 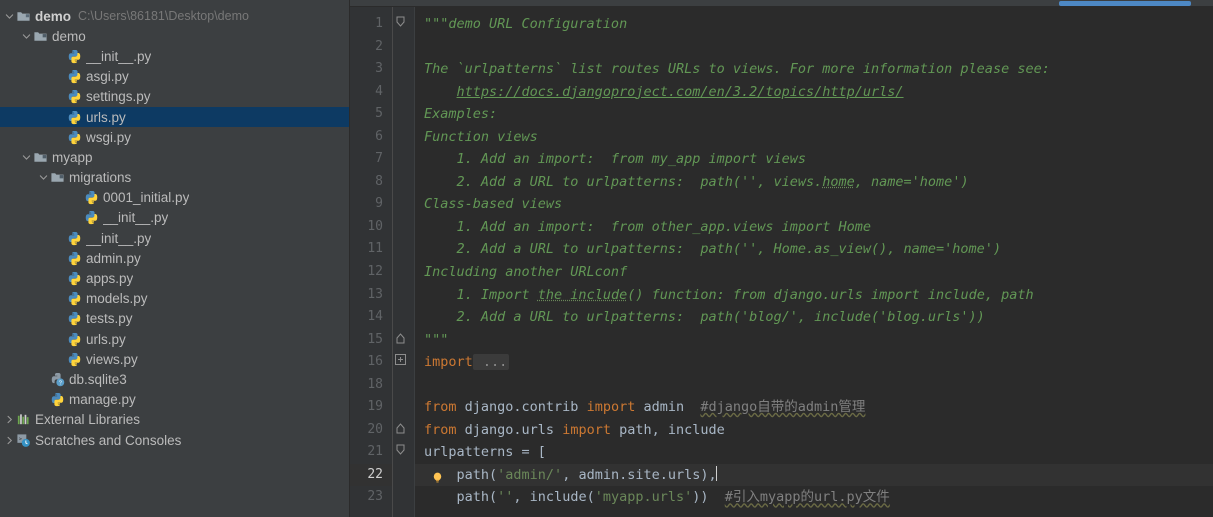 I want to click on line-number: 6, so click(x=371, y=137).